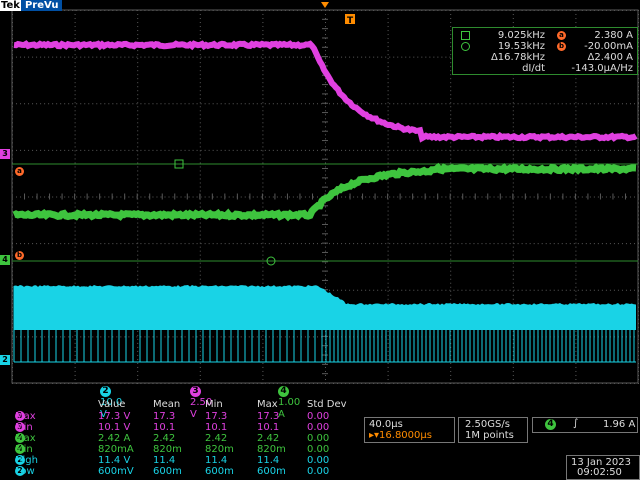  I want to click on header-value: Value, so click(112, 404).